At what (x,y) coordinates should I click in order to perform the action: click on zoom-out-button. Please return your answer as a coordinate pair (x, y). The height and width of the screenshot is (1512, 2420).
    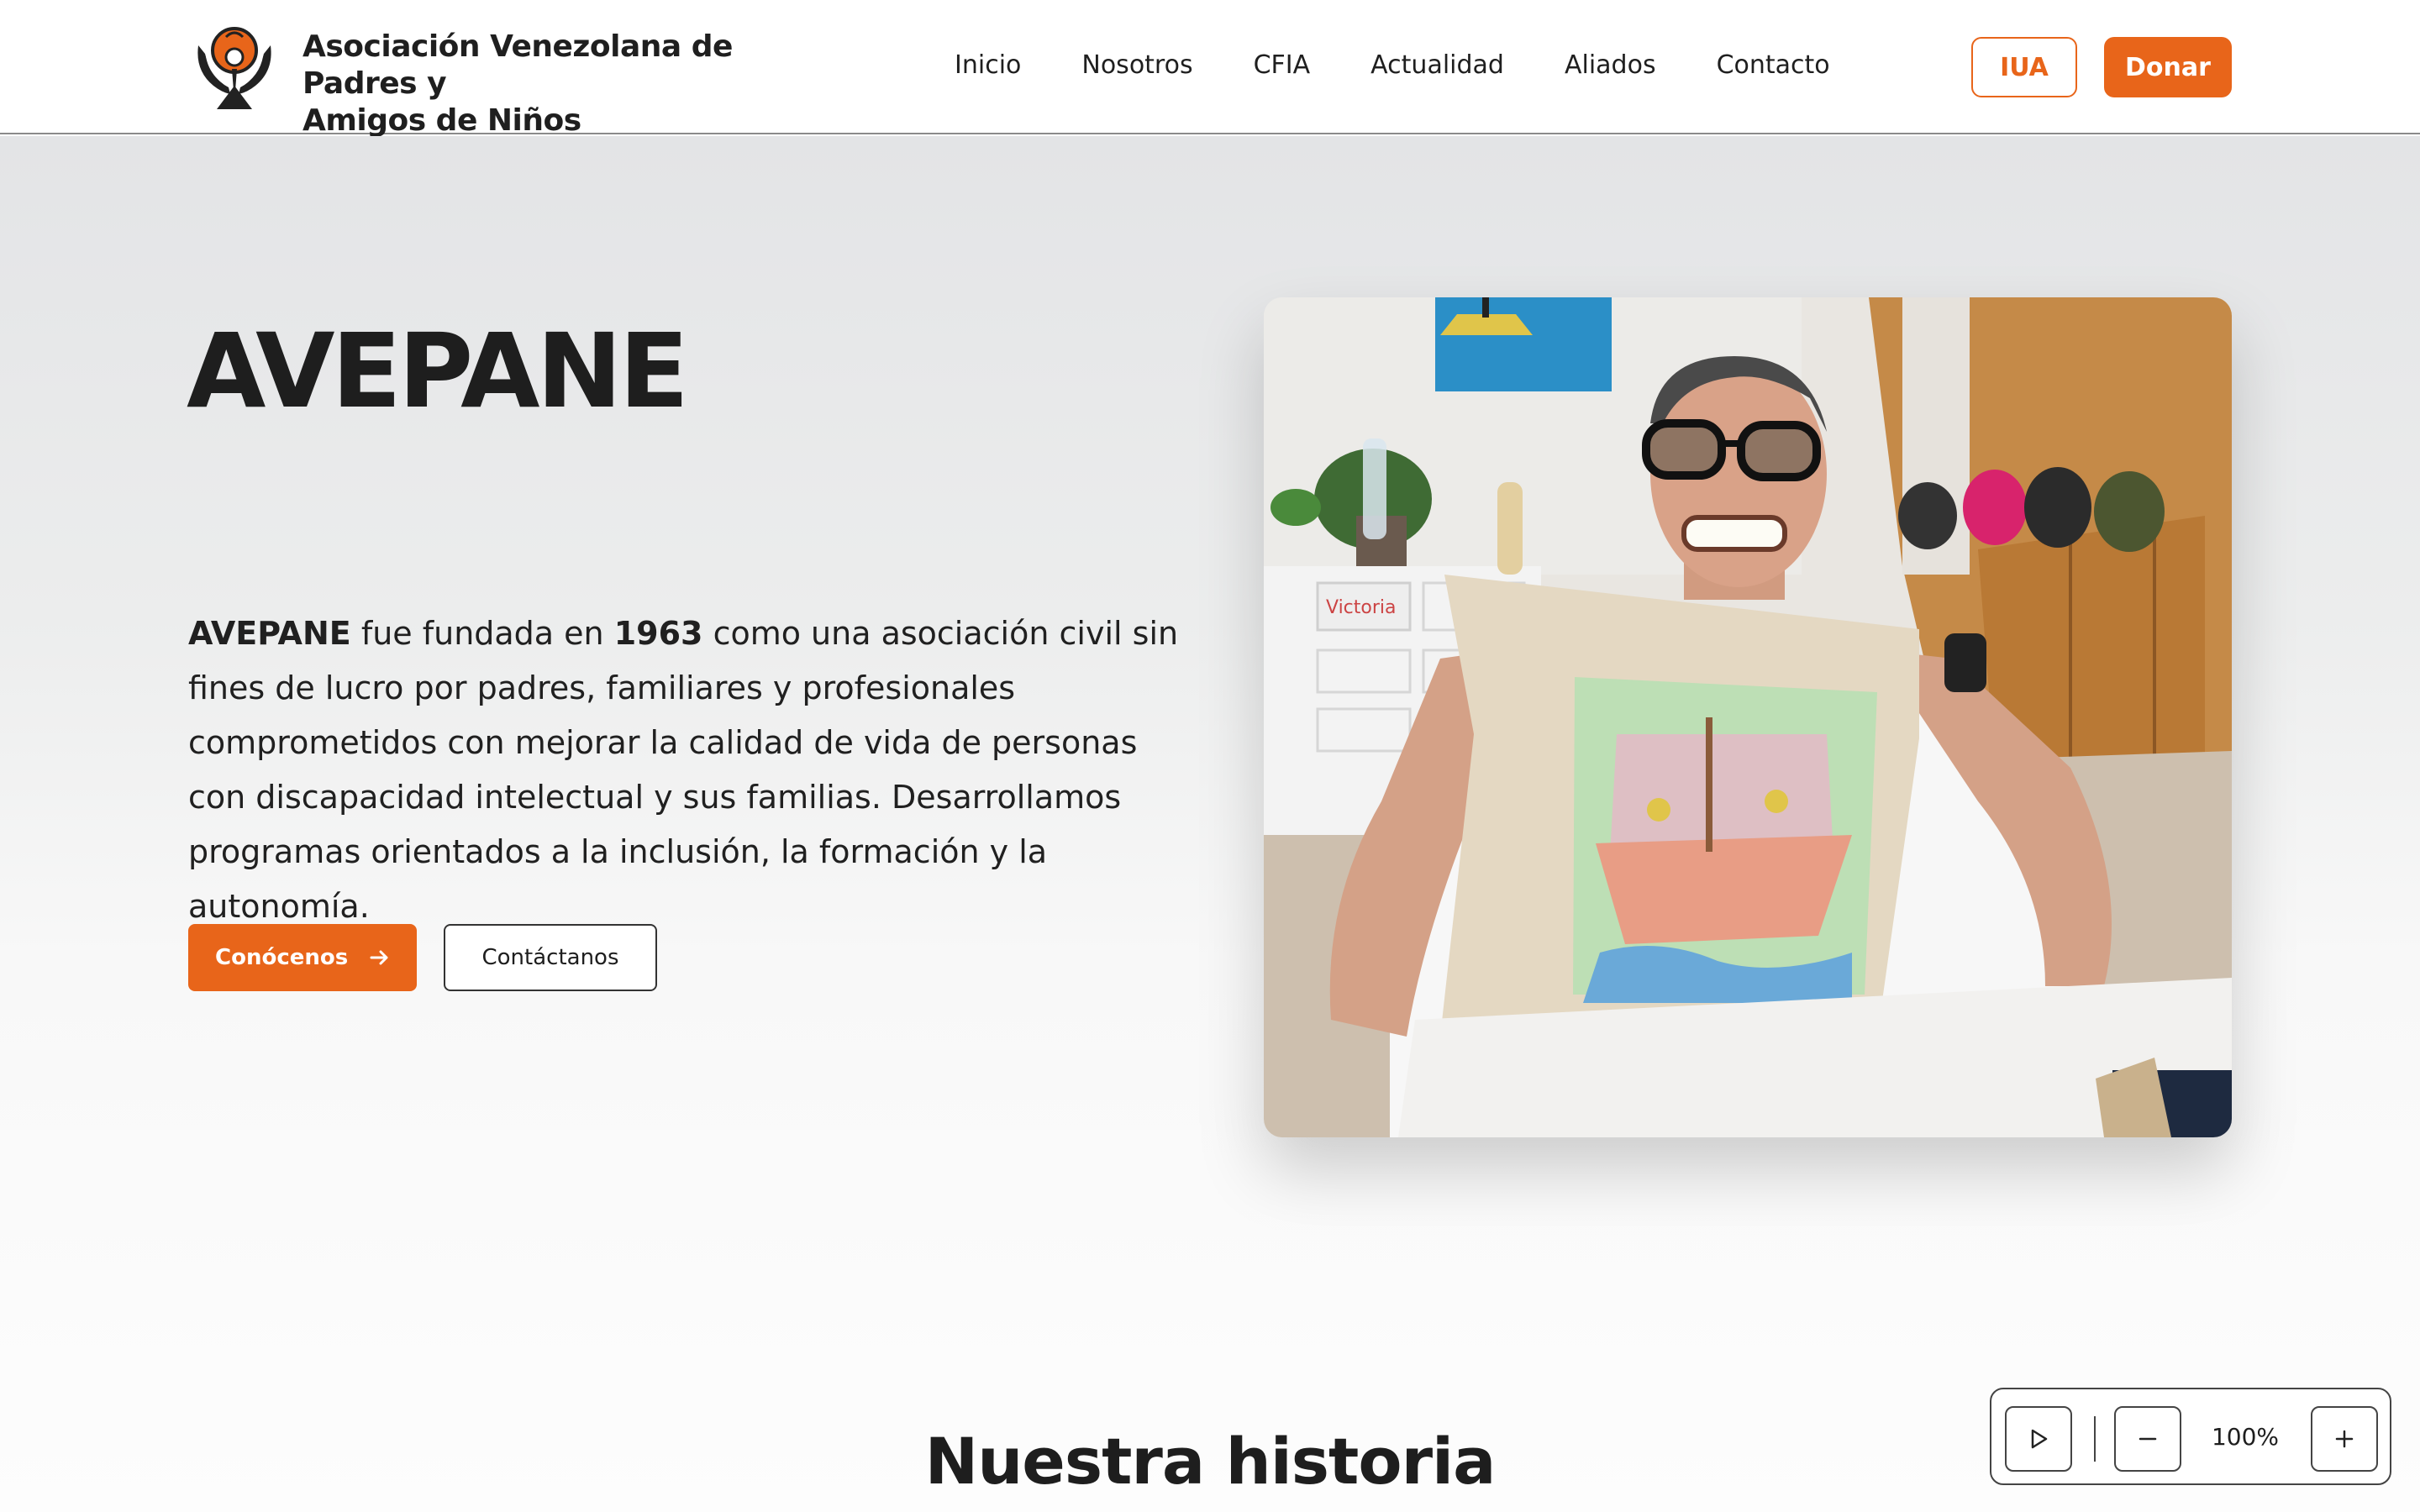
    Looking at the image, I should click on (2147, 1439).